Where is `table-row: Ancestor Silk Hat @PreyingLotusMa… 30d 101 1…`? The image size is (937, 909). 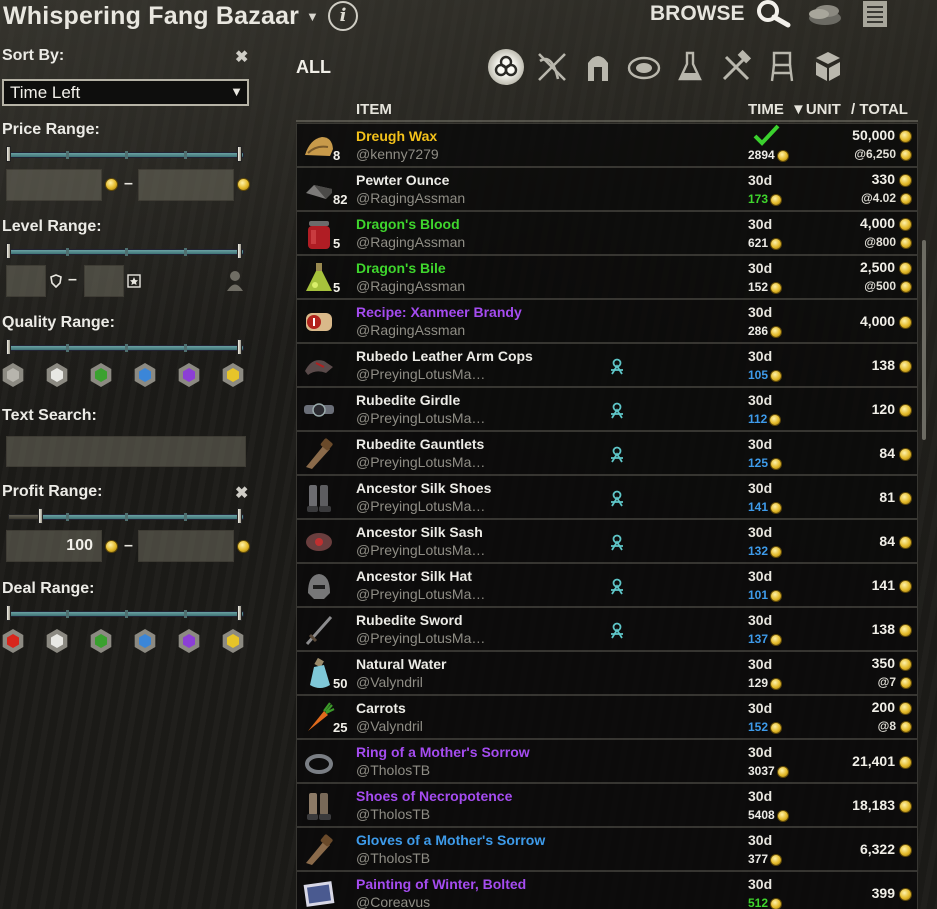 table-row: Ancestor Silk Hat @PreyingLotusMa… 30d 101 1… is located at coordinates (607, 585).